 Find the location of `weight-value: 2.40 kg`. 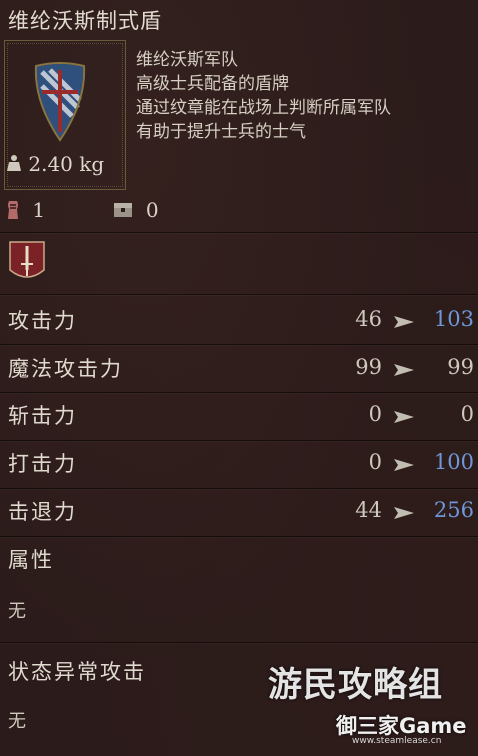

weight-value: 2.40 kg is located at coordinates (66, 164).